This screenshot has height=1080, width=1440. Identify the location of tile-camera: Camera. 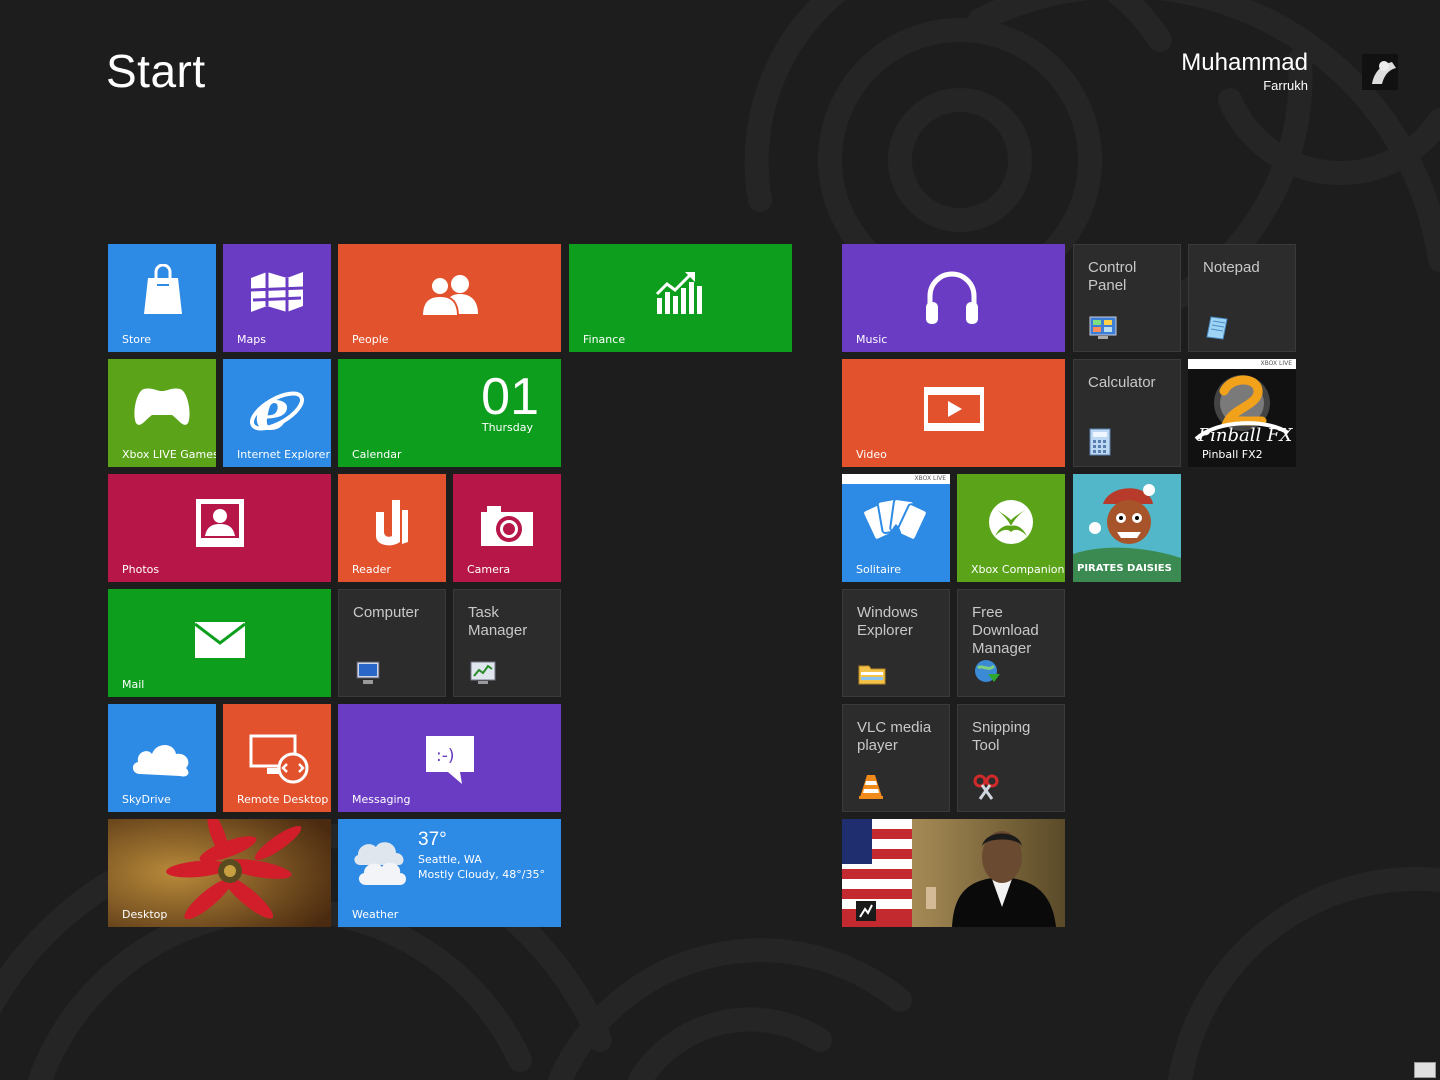
(507, 528).